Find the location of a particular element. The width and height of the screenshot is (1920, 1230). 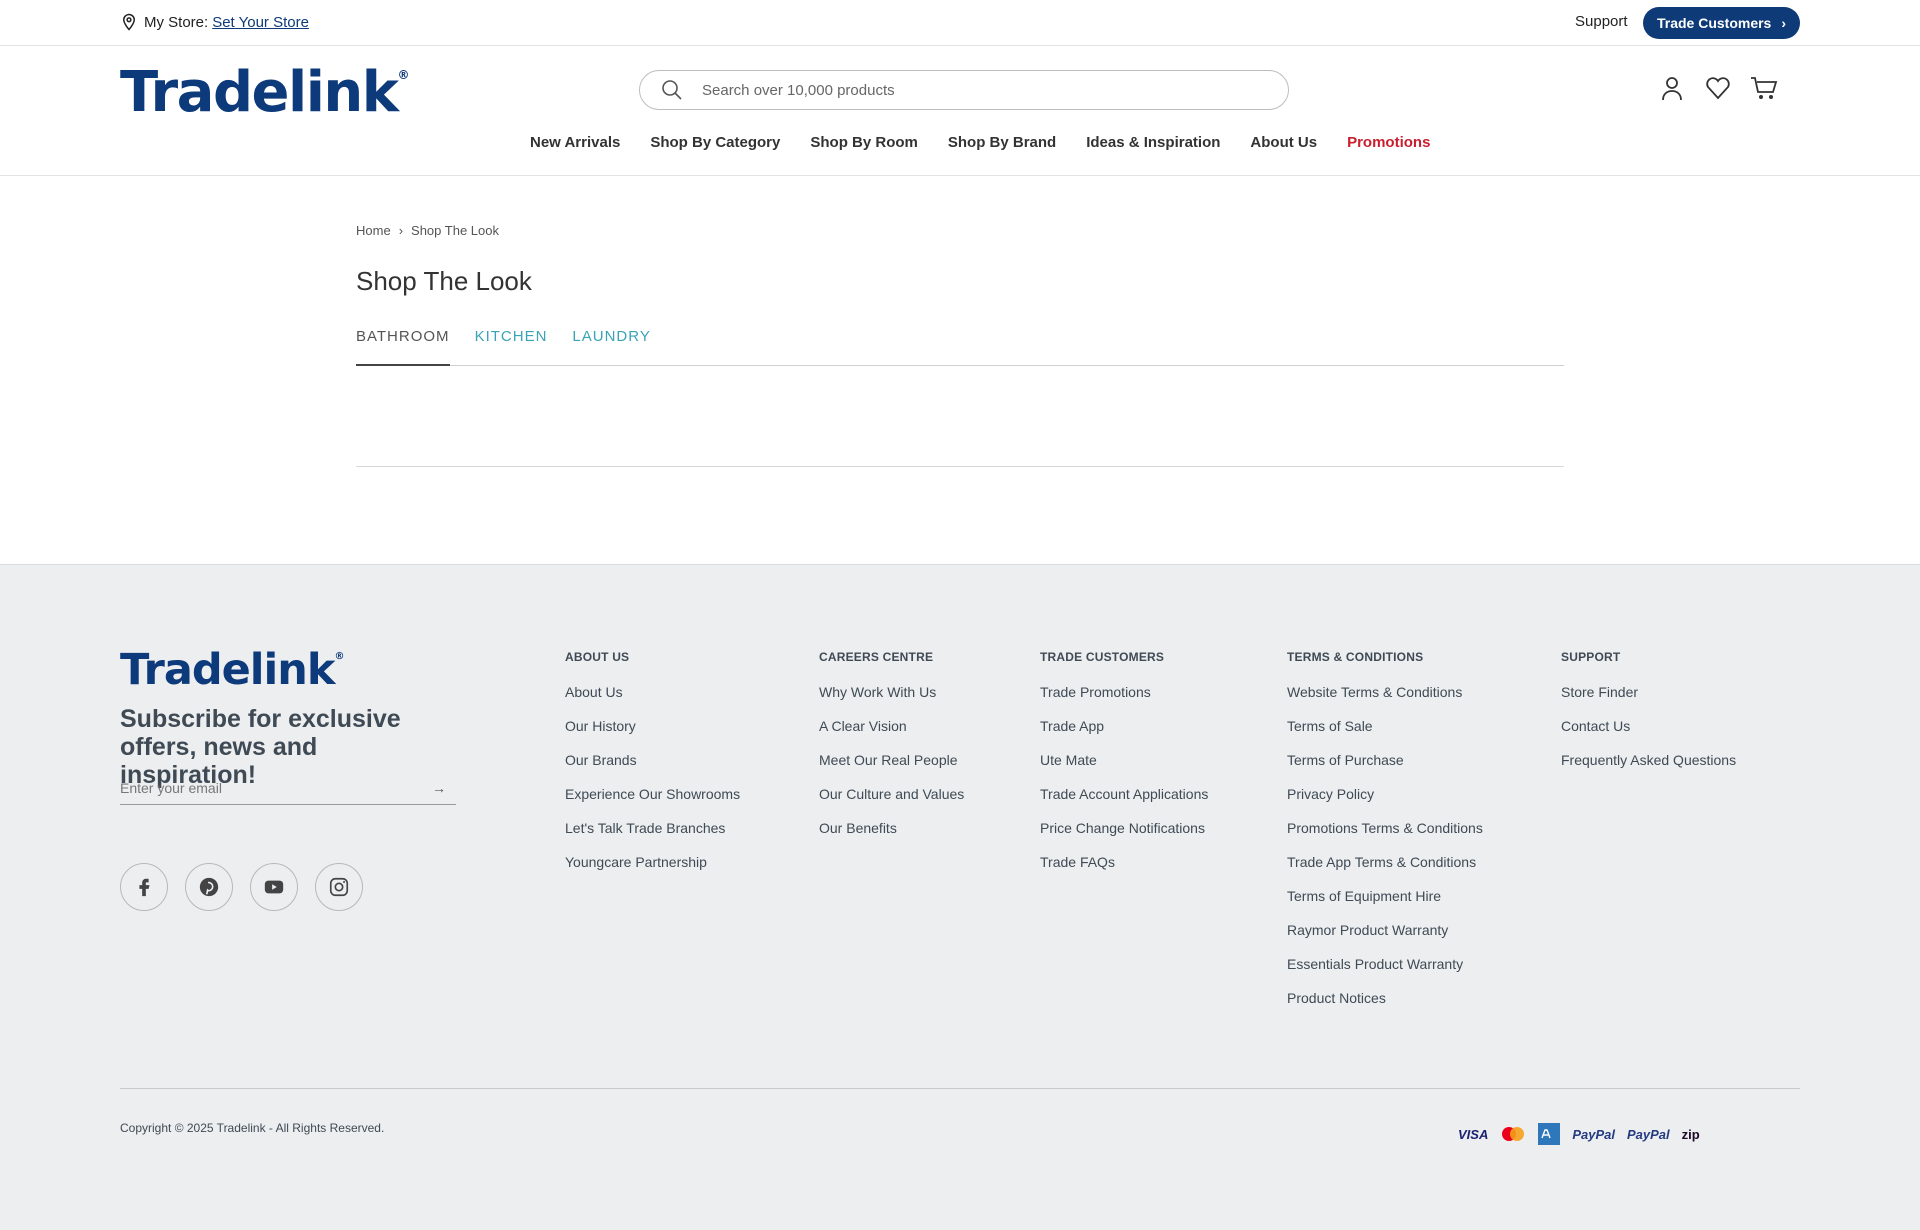

footer-link: Product Notices is located at coordinates (1385, 1007).